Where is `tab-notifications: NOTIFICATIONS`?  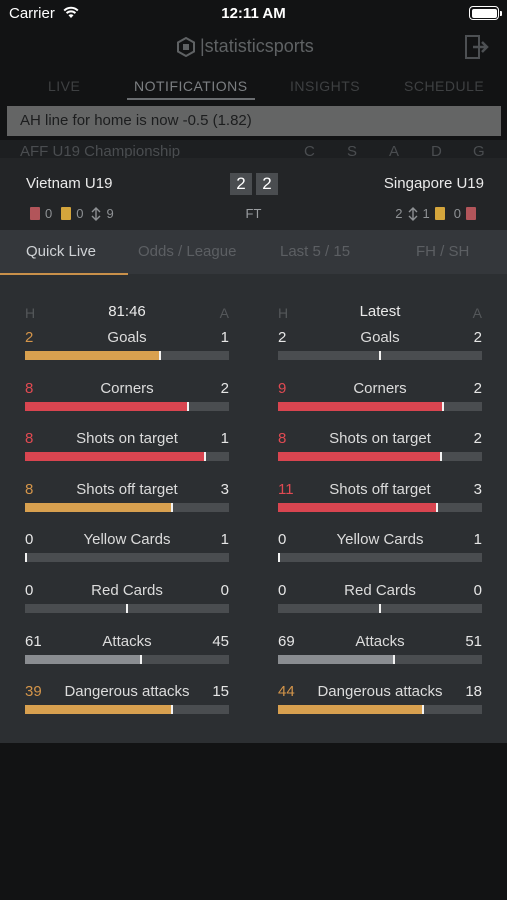
tab-notifications: NOTIFICATIONS is located at coordinates (191, 86).